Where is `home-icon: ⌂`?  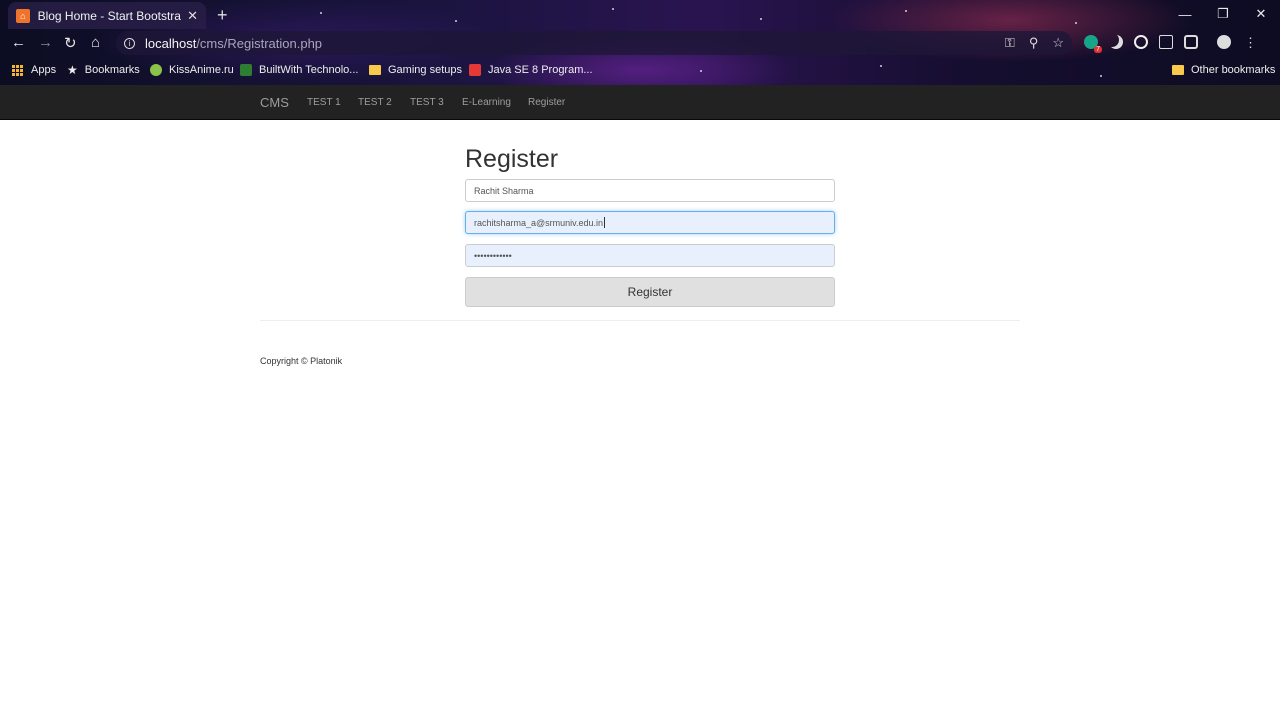 home-icon: ⌂ is located at coordinates (95, 42).